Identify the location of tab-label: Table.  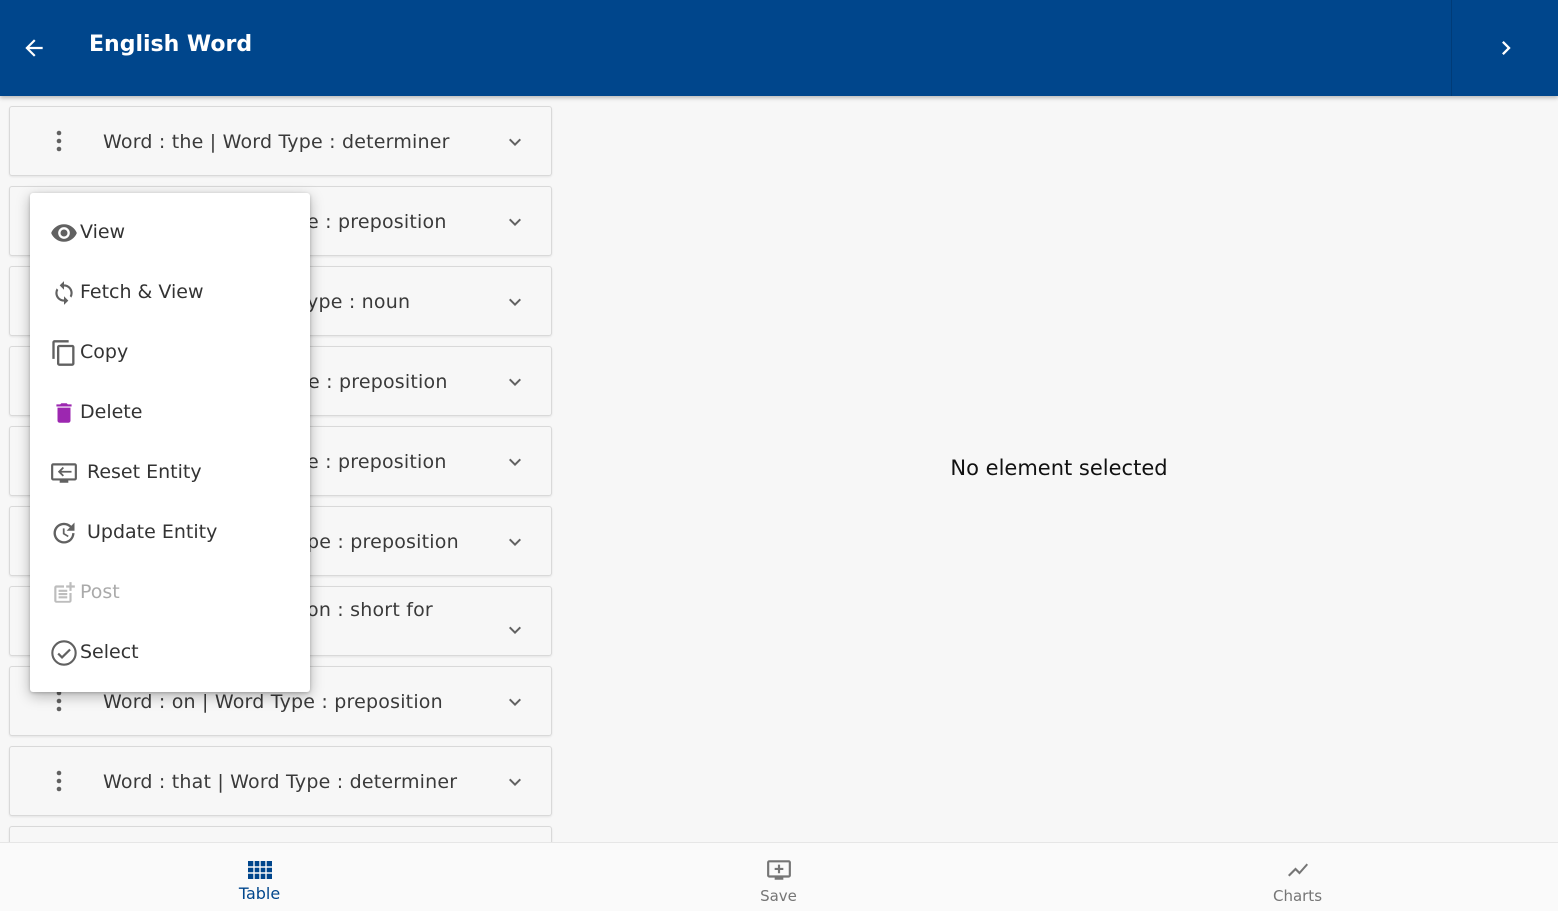
(259, 893).